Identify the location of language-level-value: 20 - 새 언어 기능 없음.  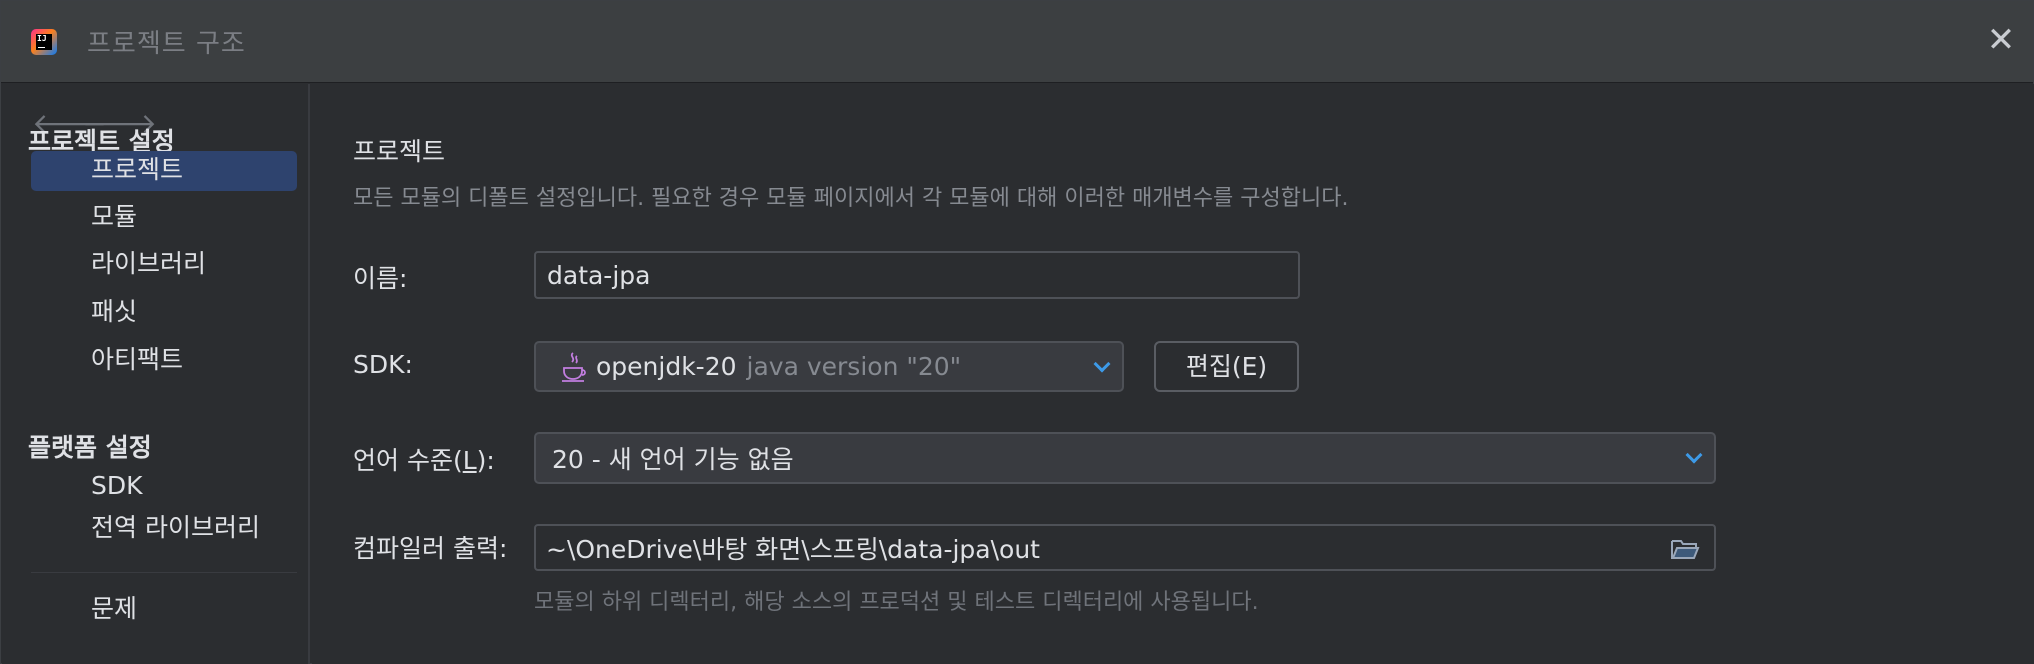
(673, 459).